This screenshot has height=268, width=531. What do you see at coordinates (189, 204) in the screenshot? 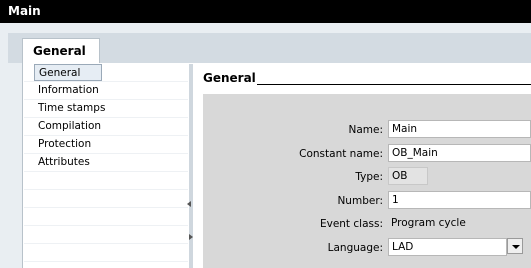
I see `arrow-left-icon` at bounding box center [189, 204].